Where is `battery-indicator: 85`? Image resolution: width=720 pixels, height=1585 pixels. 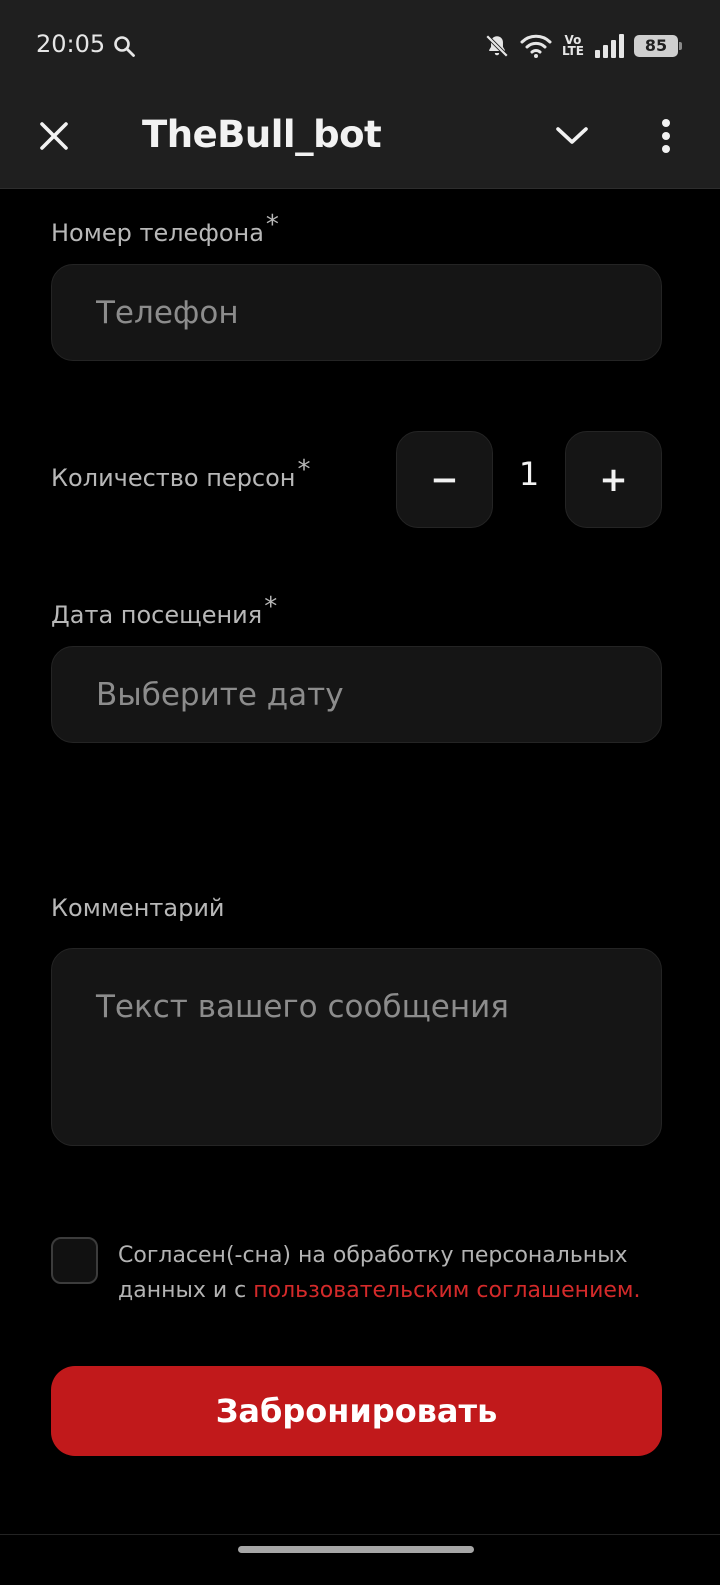 battery-indicator: 85 is located at coordinates (658, 46).